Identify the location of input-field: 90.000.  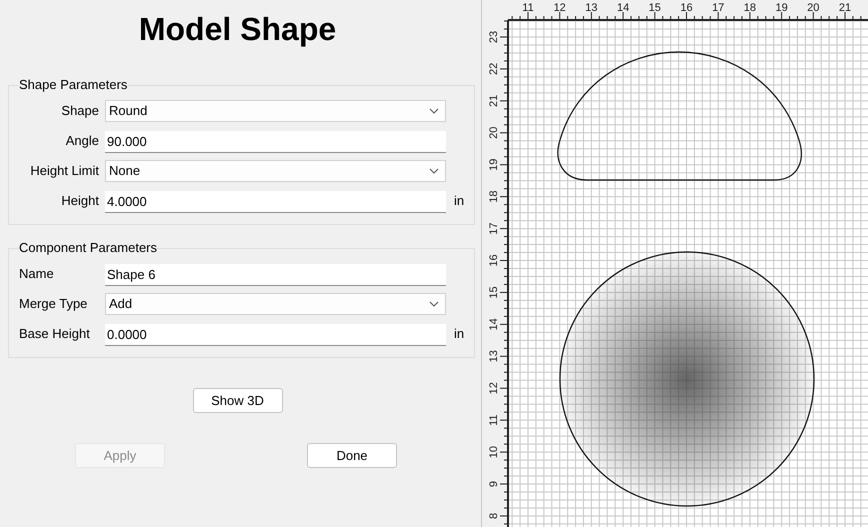
(275, 142).